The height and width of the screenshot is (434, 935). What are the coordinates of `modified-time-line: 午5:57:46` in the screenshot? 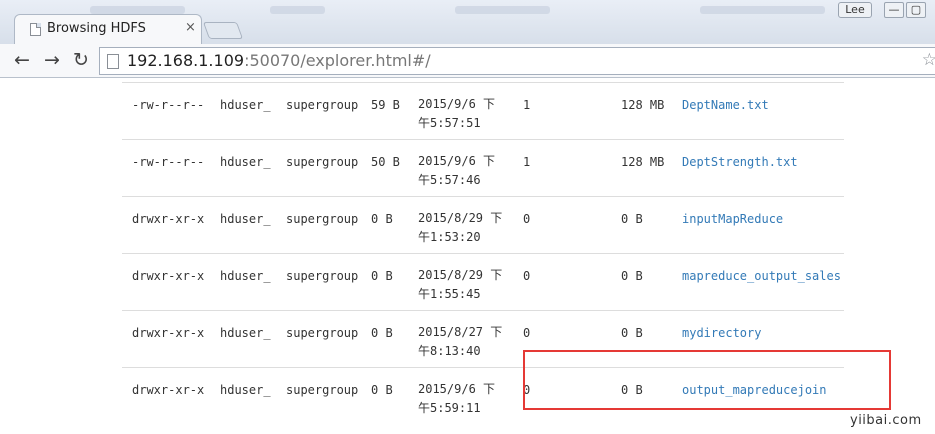 It's located at (449, 180).